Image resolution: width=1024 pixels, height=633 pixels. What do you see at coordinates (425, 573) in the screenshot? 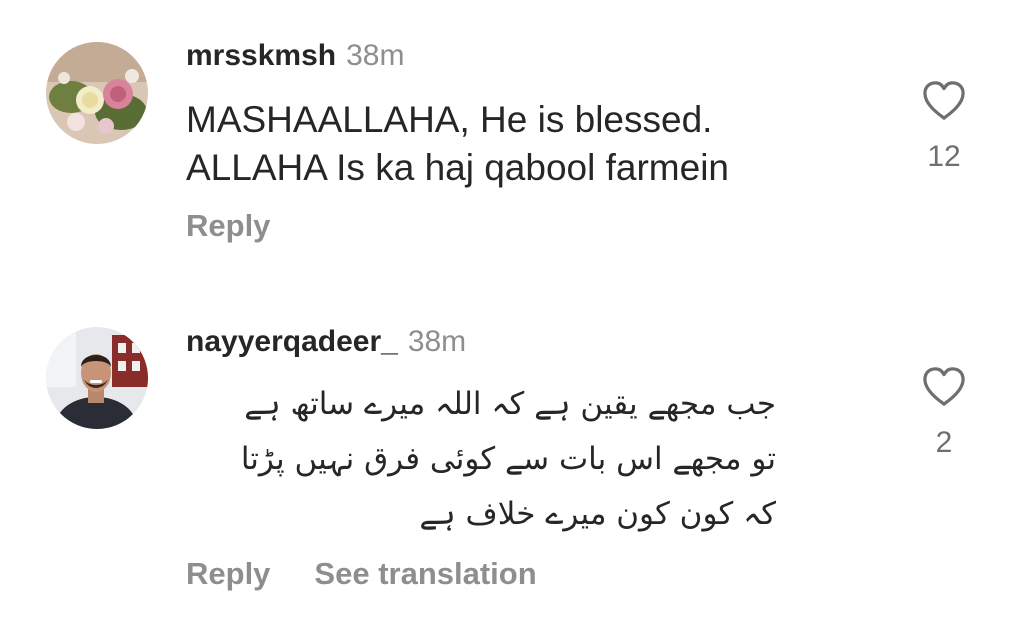
I see `see-translation-button: See translation` at bounding box center [425, 573].